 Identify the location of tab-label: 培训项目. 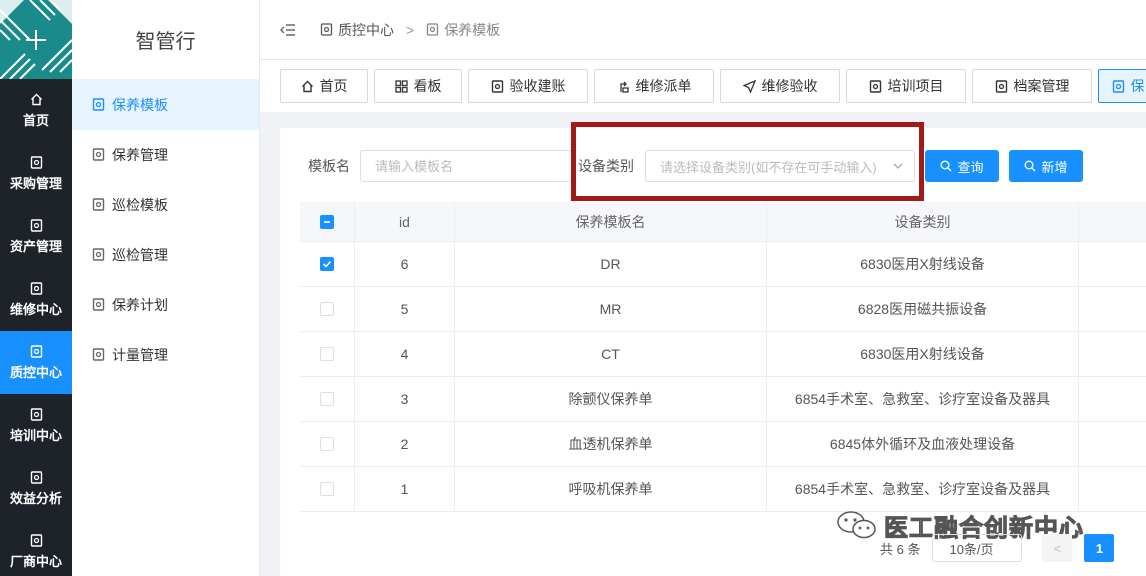
(915, 86).